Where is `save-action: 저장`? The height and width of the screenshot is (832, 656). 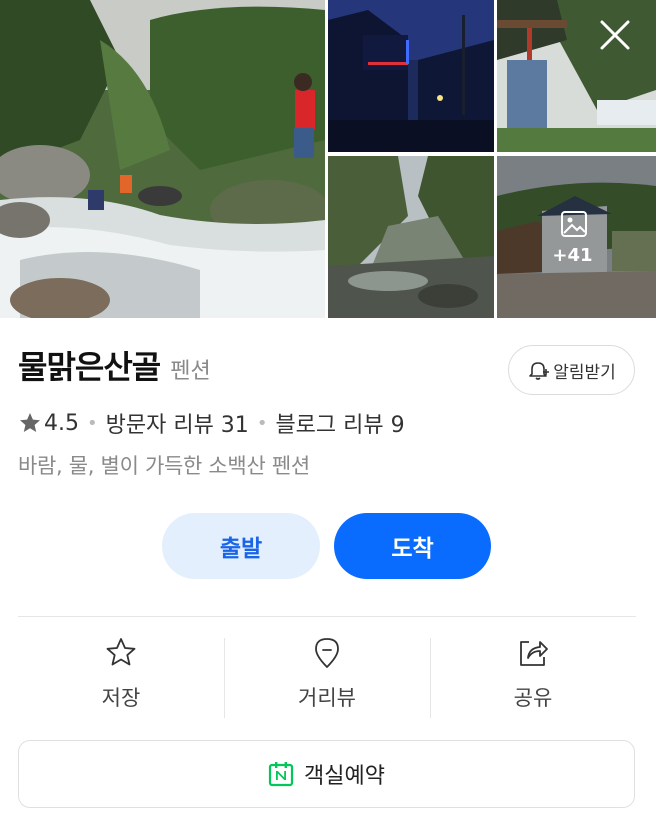 save-action: 저장 is located at coordinates (121, 678).